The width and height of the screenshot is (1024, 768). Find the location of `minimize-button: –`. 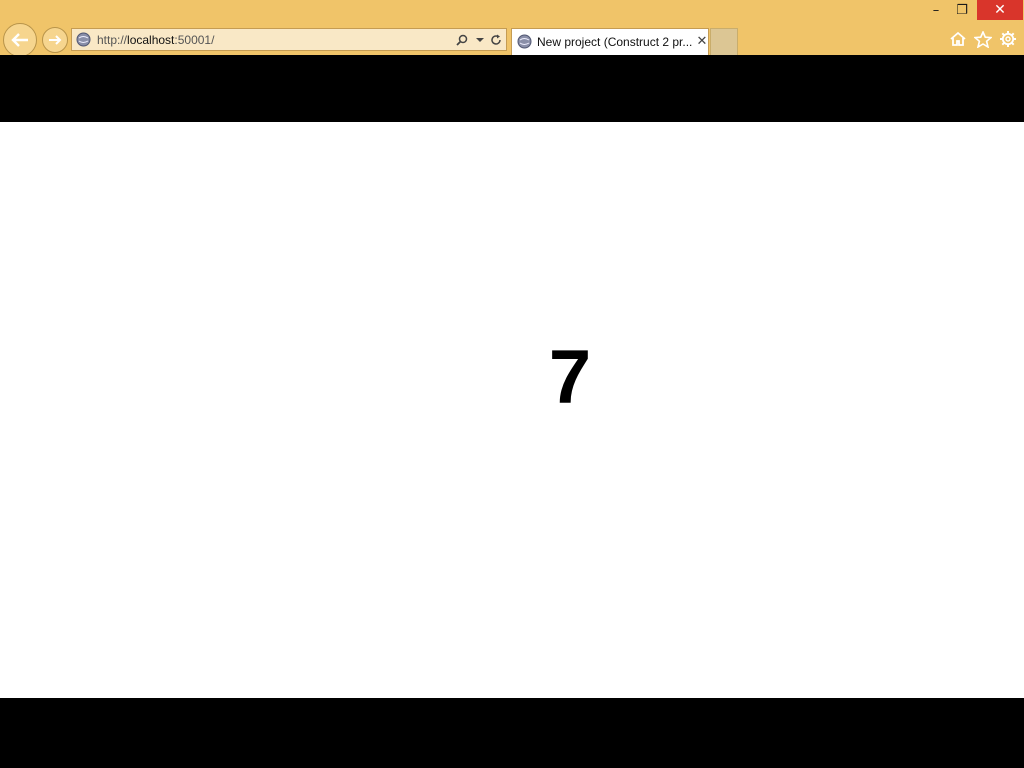

minimize-button: – is located at coordinates (936, 10).